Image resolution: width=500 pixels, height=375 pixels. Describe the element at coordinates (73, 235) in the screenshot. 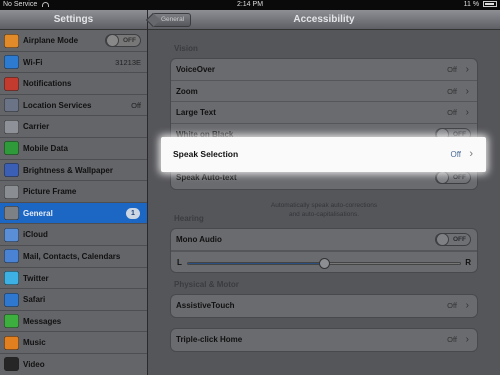

I see `sidebar-item-icloud: iCloud` at that location.